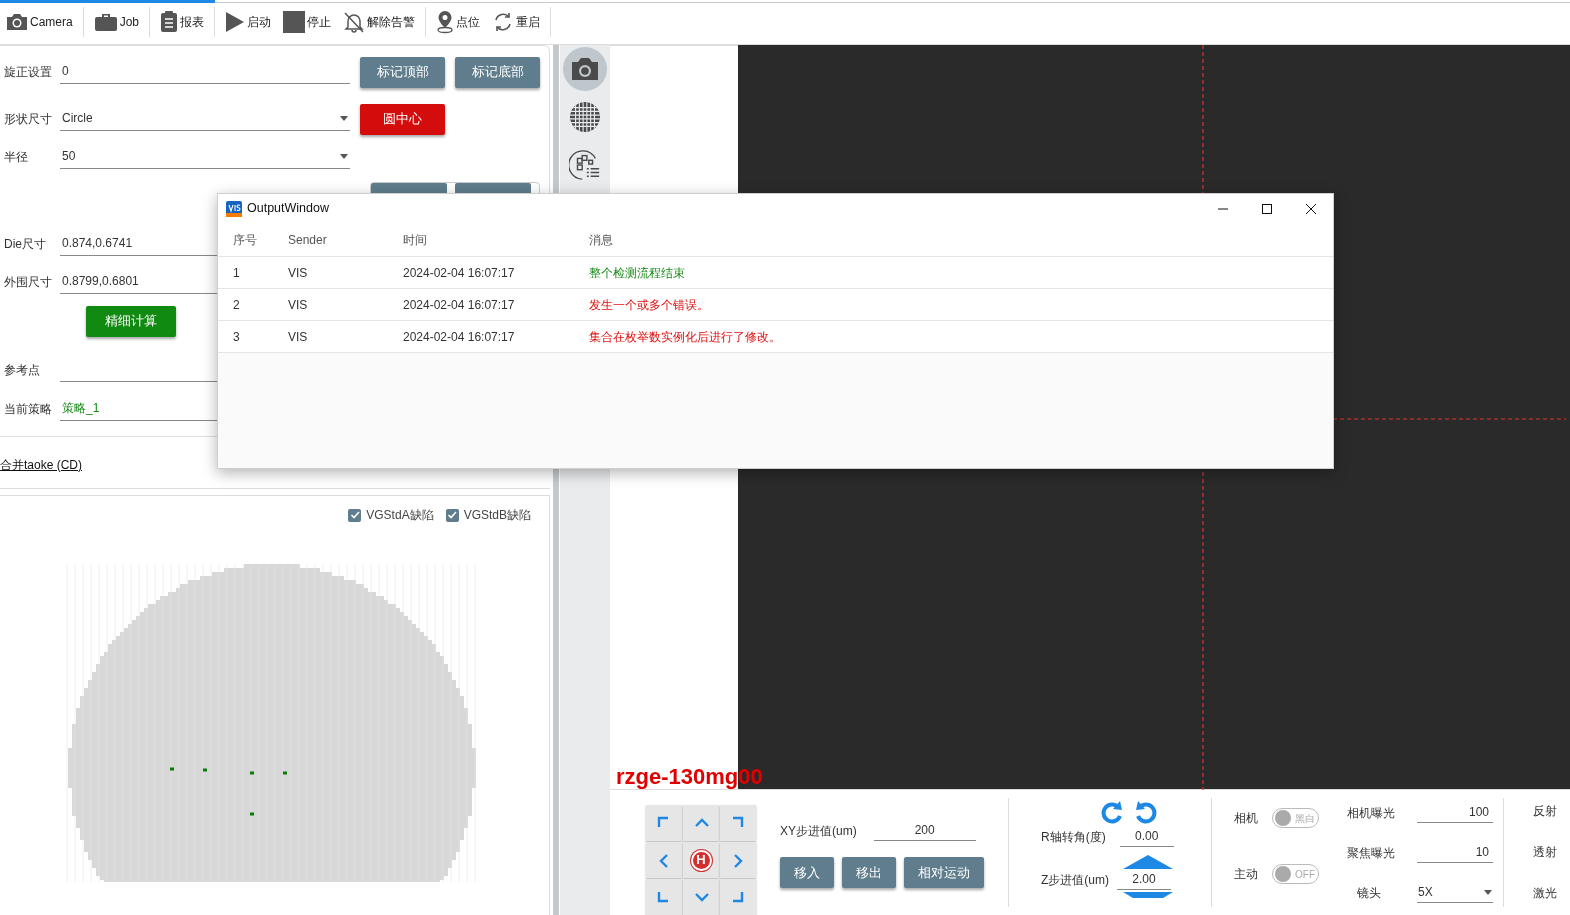  What do you see at coordinates (445, 22) in the screenshot?
I see `location-pin-icon` at bounding box center [445, 22].